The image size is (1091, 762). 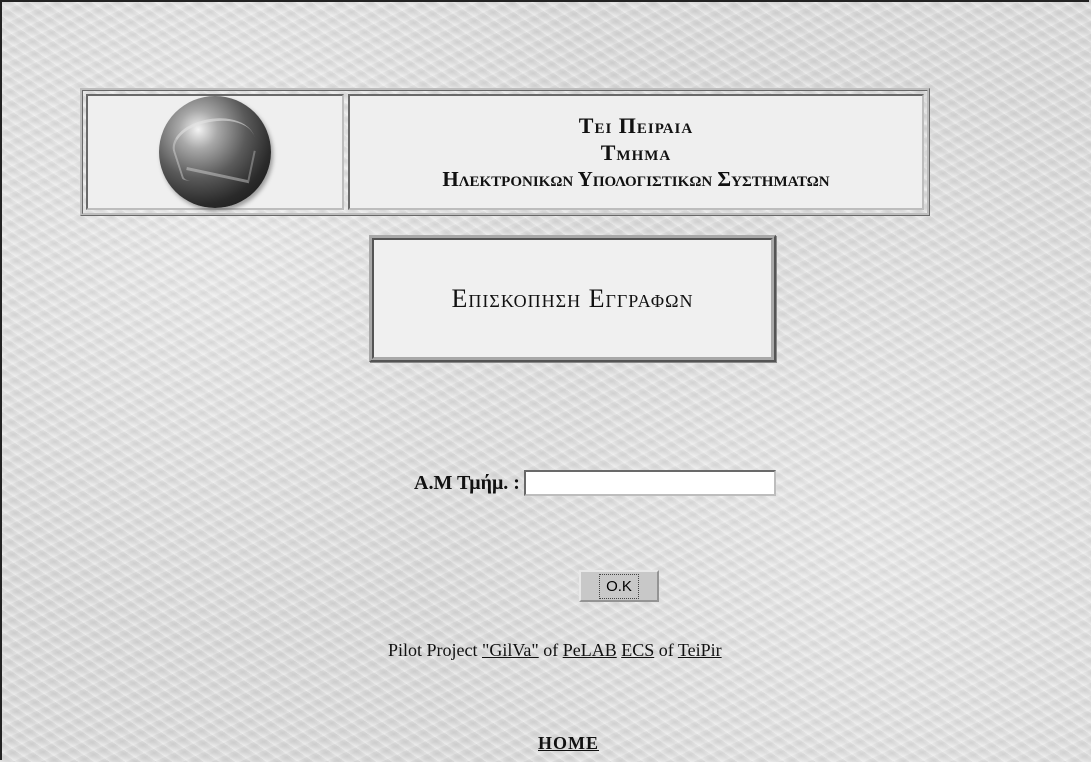 I want to click on globe-logo-icon, so click(x=215, y=152).